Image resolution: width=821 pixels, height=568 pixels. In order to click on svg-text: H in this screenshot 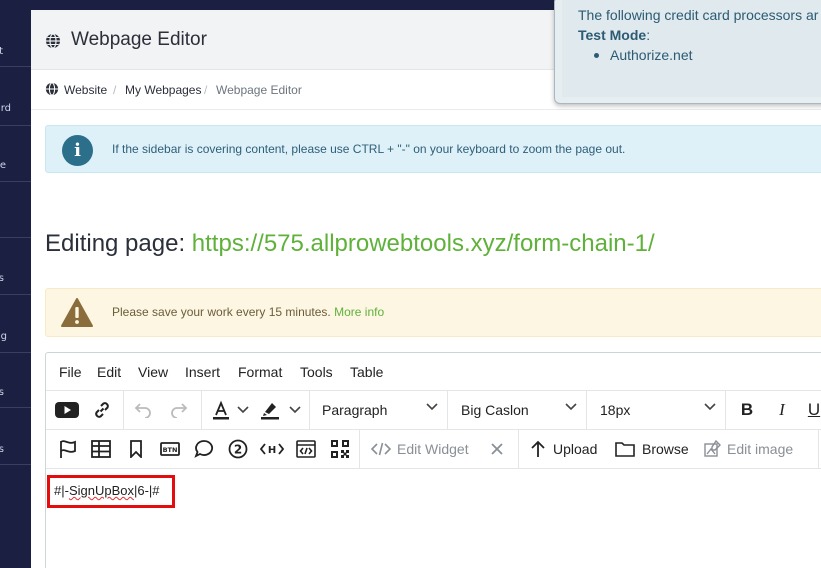, I will do `click(272, 450)`.